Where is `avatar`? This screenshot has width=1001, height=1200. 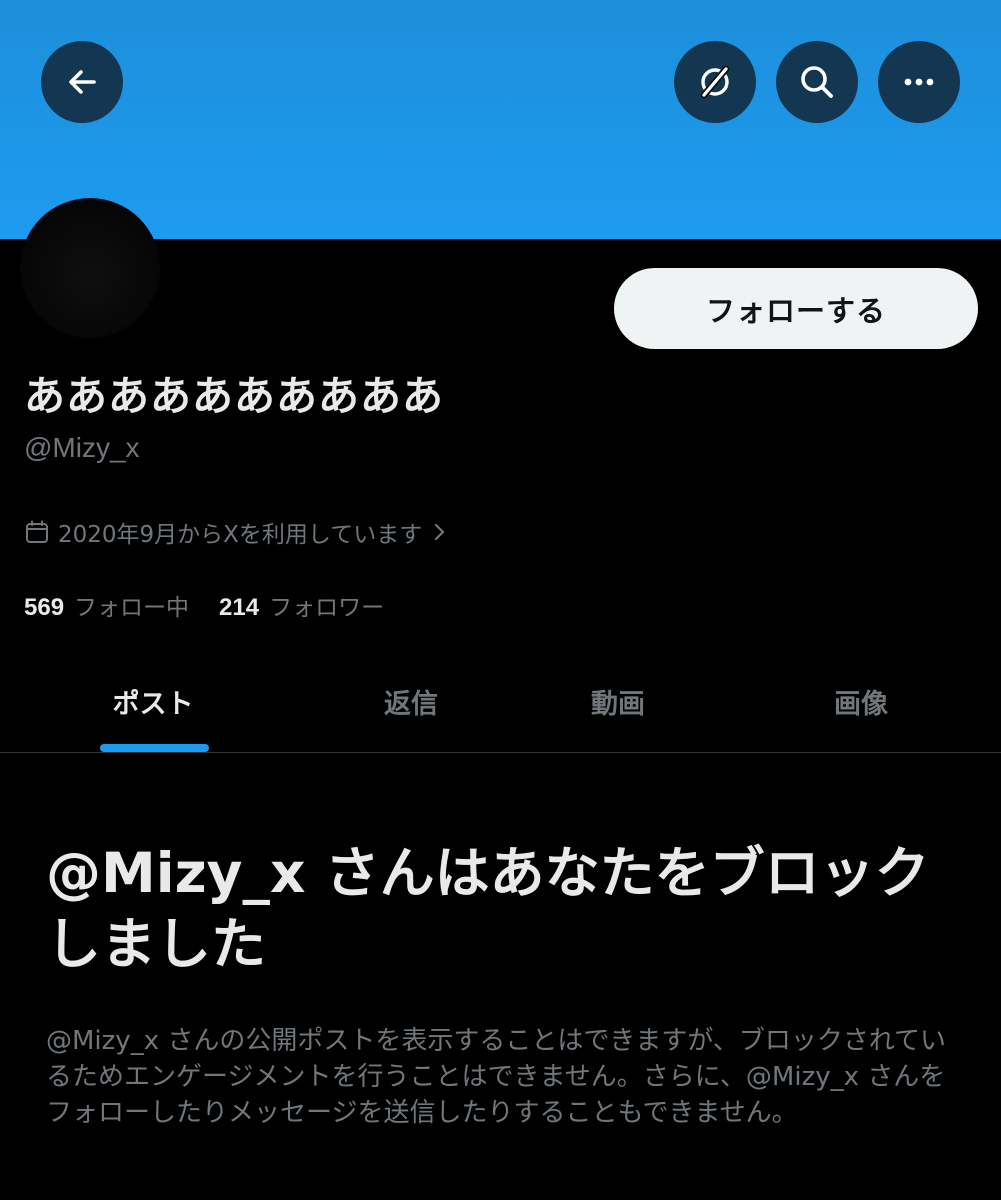 avatar is located at coordinates (90, 268).